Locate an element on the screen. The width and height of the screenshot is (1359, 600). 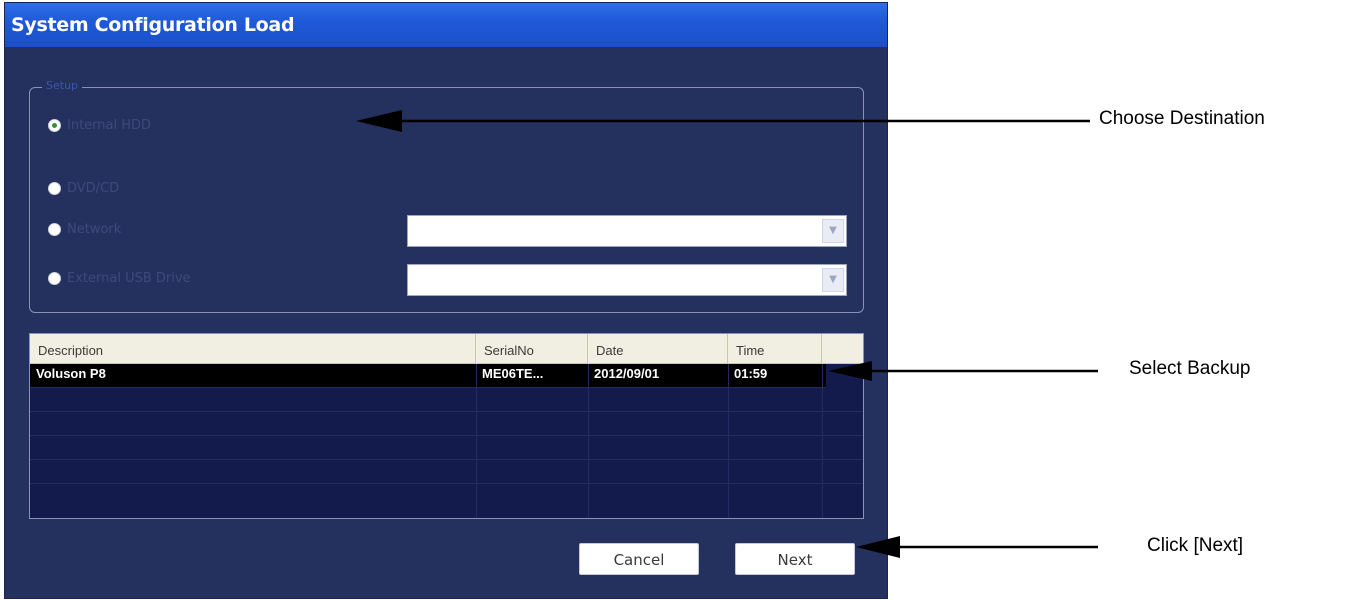
annotation-click-next: Click [Next] is located at coordinates (1195, 545).